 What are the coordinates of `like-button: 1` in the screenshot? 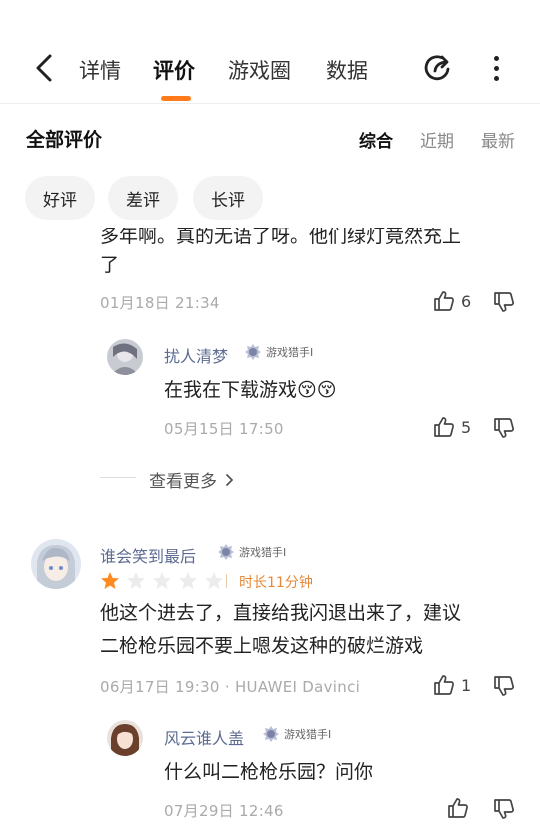 It's located at (452, 685).